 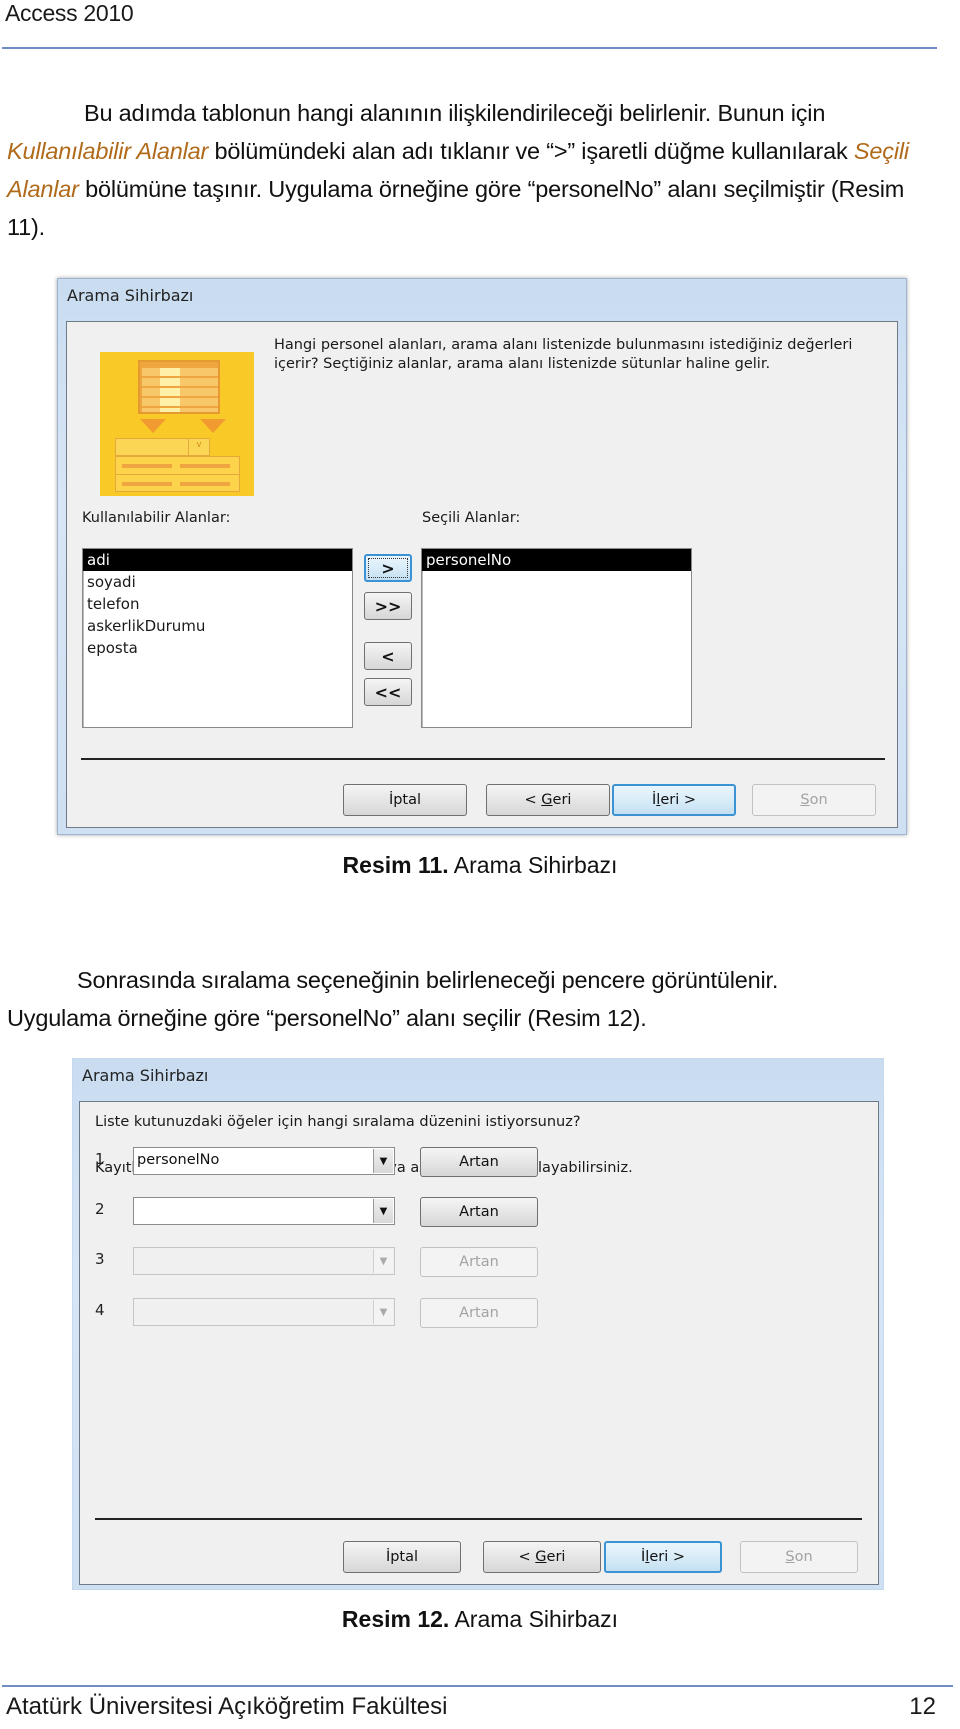 I want to click on available-fields-list: adi soyadi telefon askerlikDurumu eposta, so click(x=217, y=638).